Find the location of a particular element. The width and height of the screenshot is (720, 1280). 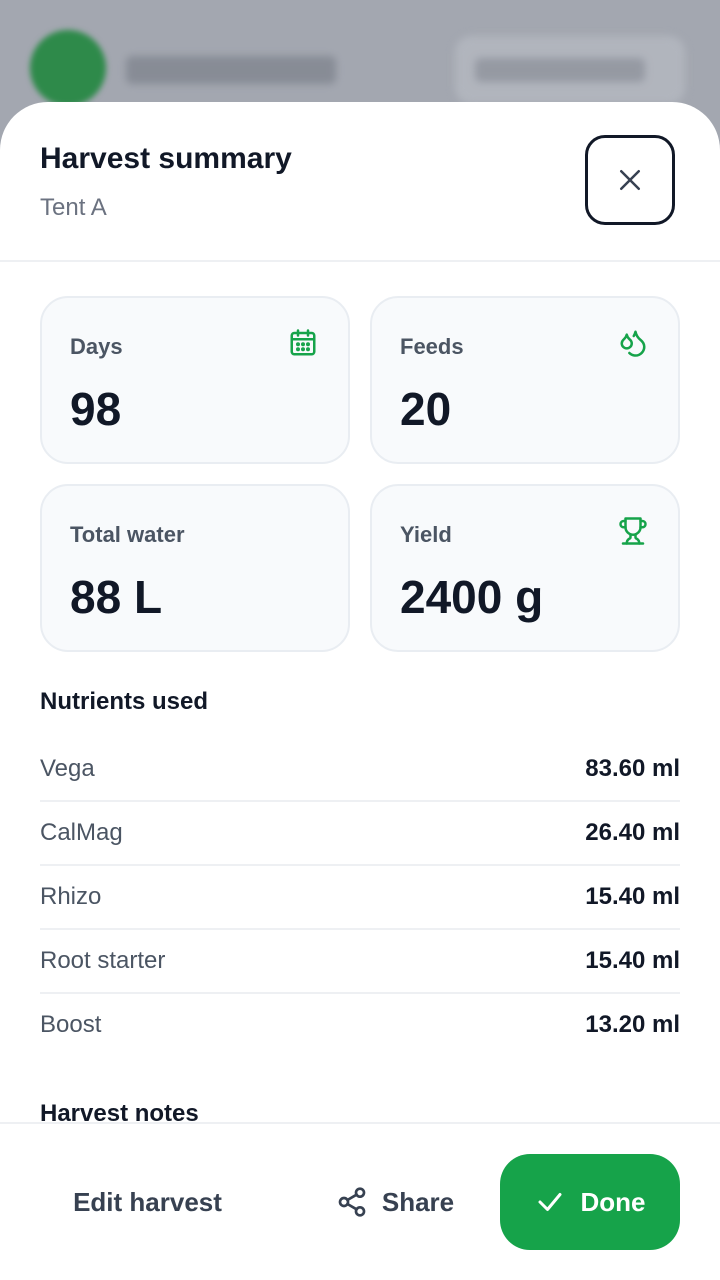

nutrient-name: Rhizo is located at coordinates (71, 896).